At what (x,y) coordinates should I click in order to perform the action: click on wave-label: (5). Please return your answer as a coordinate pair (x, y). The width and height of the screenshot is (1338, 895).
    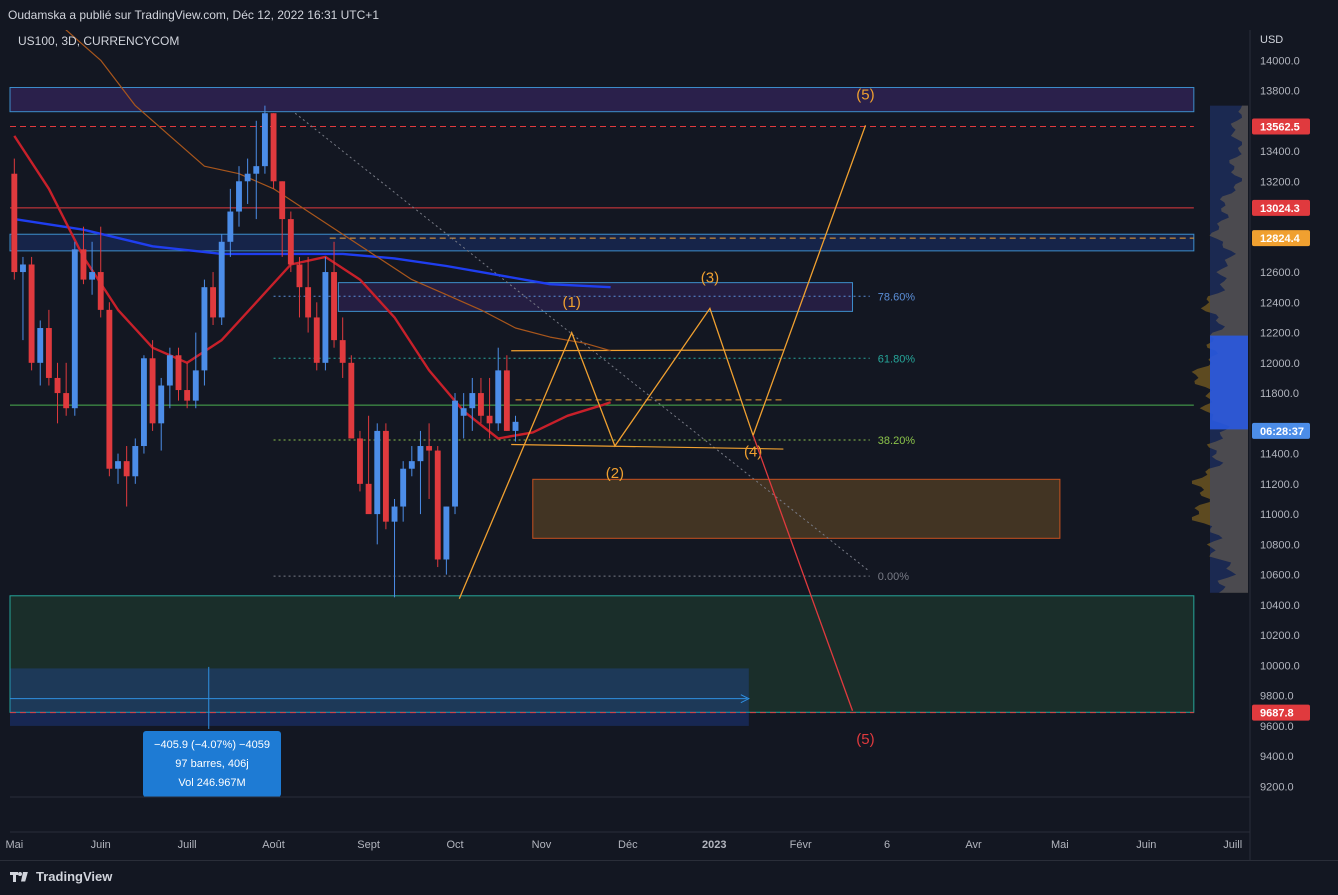
    Looking at the image, I should click on (865, 95).